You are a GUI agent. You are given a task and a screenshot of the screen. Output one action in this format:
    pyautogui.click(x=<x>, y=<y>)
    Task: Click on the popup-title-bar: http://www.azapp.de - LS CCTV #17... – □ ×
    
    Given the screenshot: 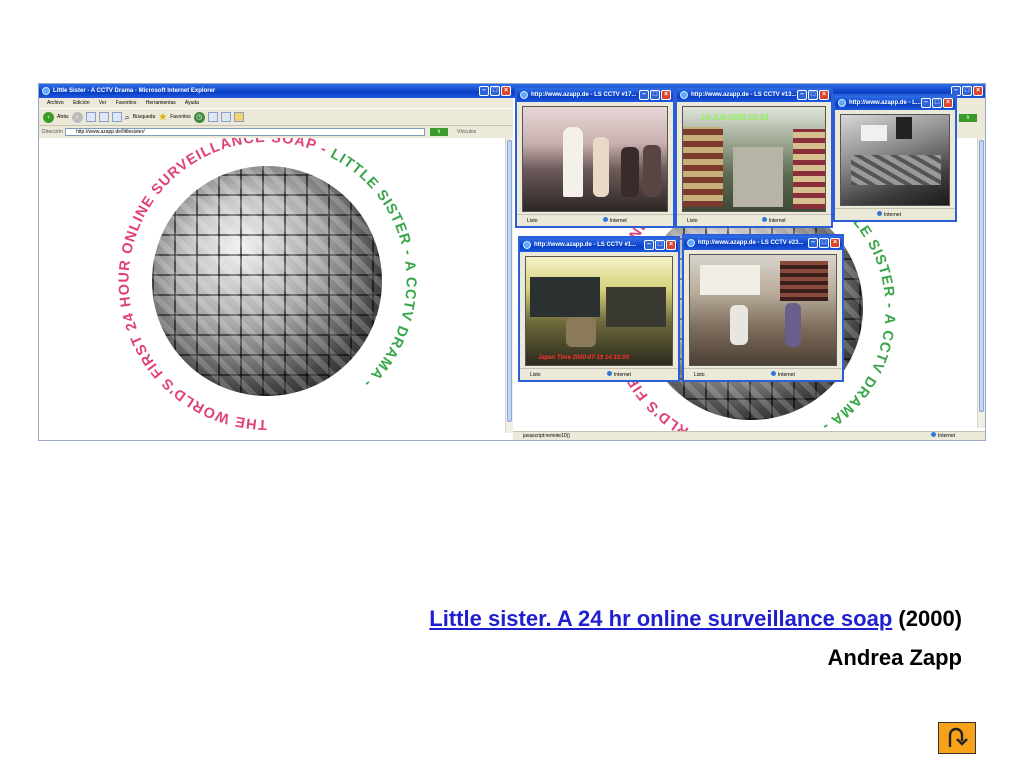 What is the action you would take?
    pyautogui.click(x=595, y=95)
    